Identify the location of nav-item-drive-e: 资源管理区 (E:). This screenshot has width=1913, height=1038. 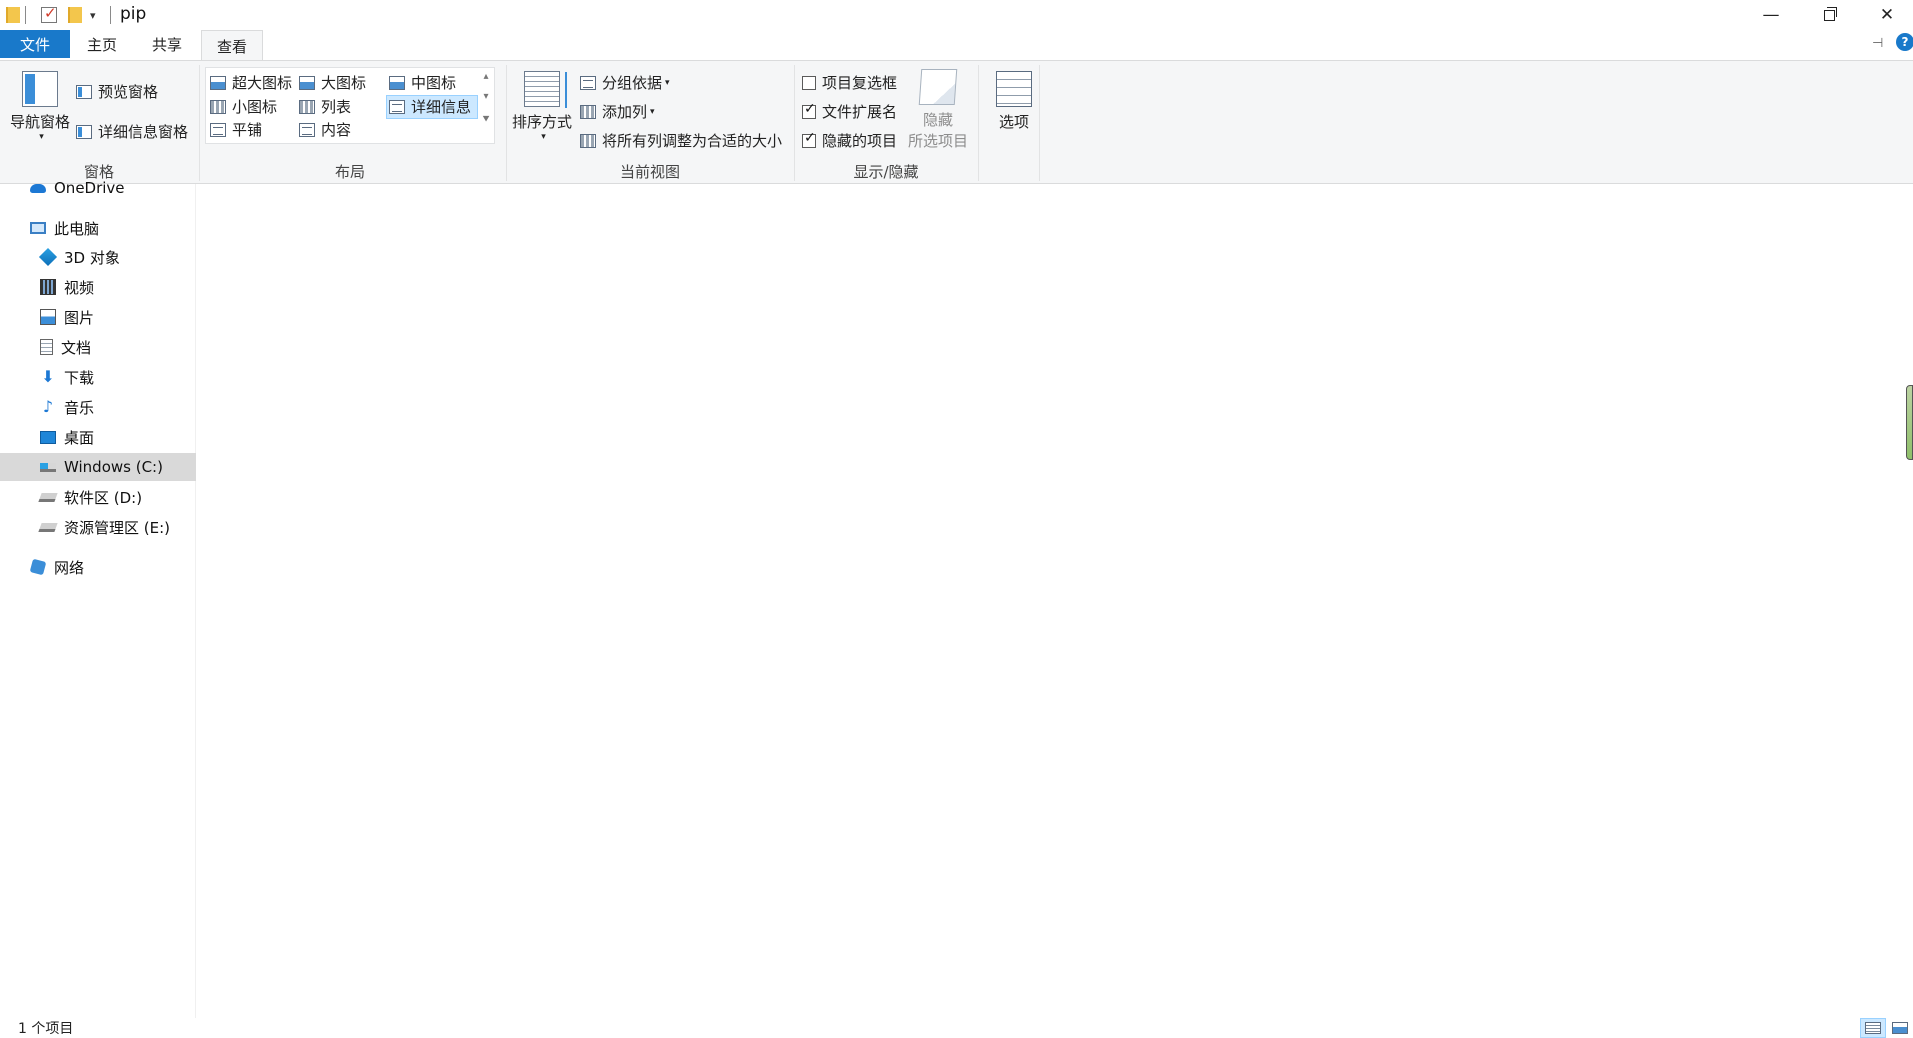
(98, 527).